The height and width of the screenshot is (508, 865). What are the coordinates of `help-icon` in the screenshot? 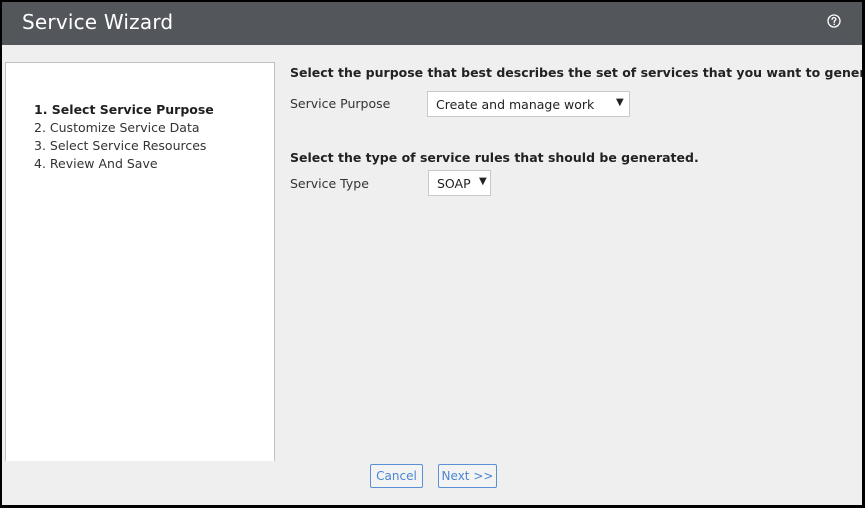 It's located at (834, 21).